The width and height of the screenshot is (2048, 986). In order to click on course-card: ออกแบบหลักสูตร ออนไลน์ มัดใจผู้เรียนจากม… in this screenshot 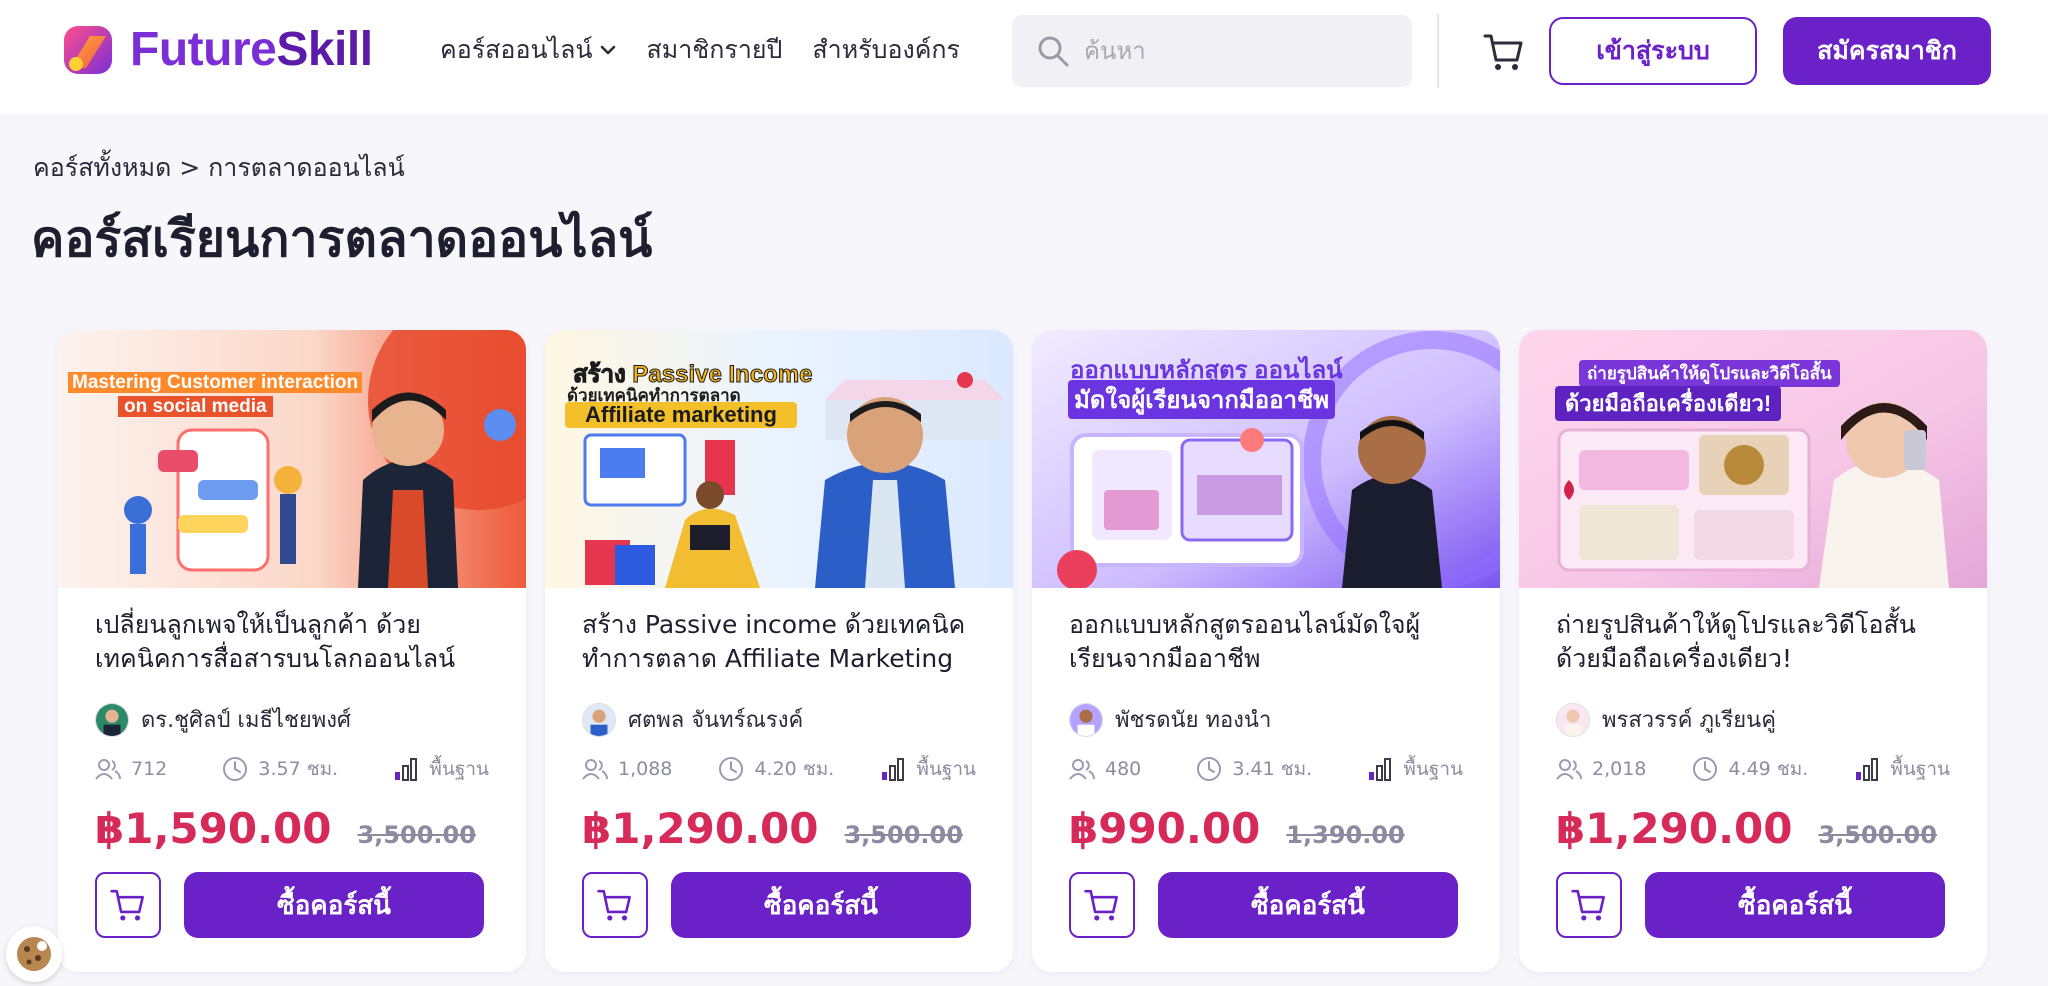, I will do `click(1266, 651)`.